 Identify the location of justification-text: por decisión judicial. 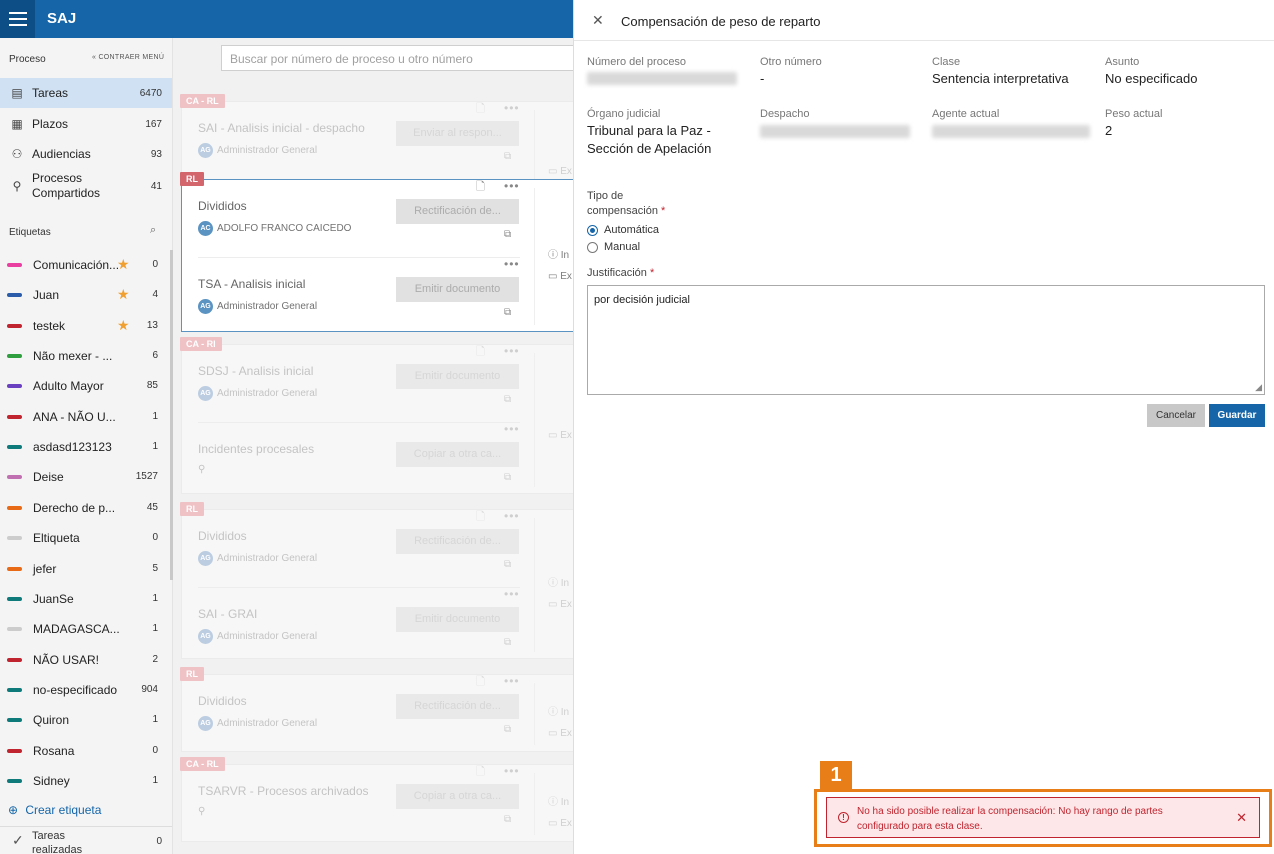
(642, 300).